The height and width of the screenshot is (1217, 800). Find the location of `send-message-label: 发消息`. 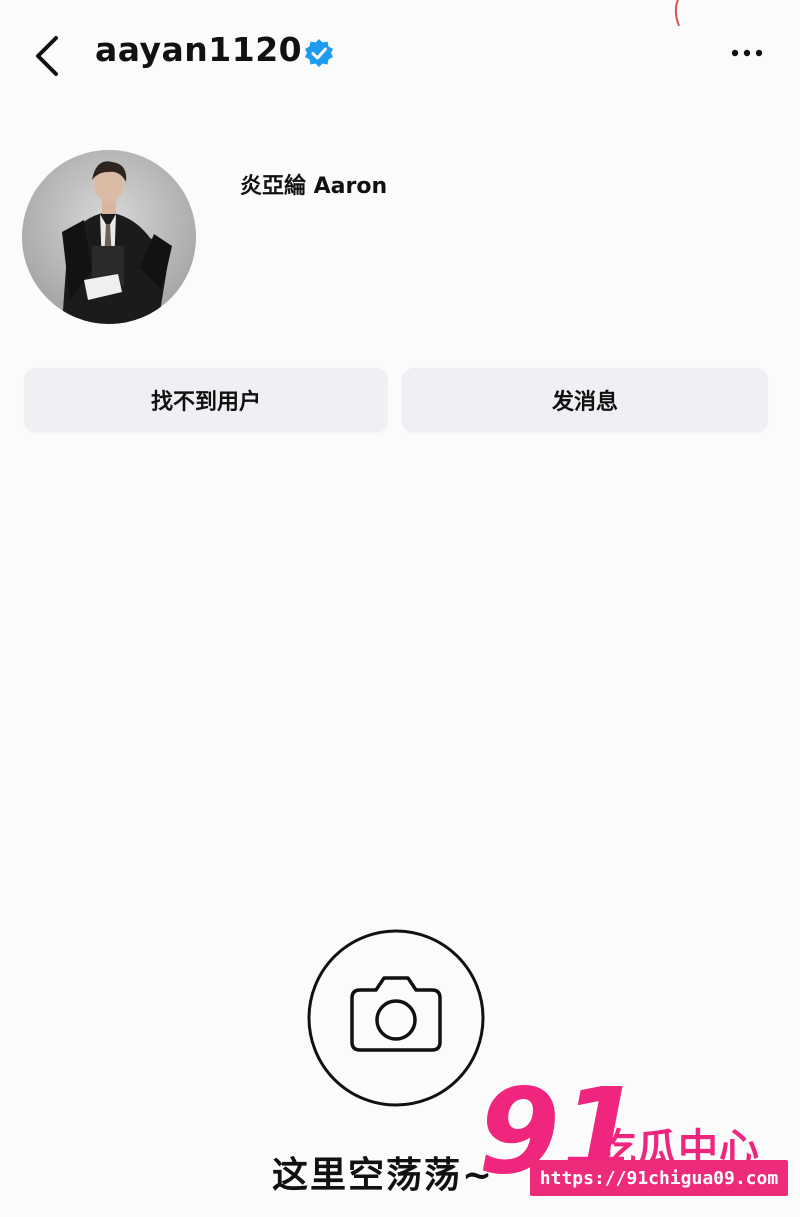

send-message-label: 发消息 is located at coordinates (584, 402).